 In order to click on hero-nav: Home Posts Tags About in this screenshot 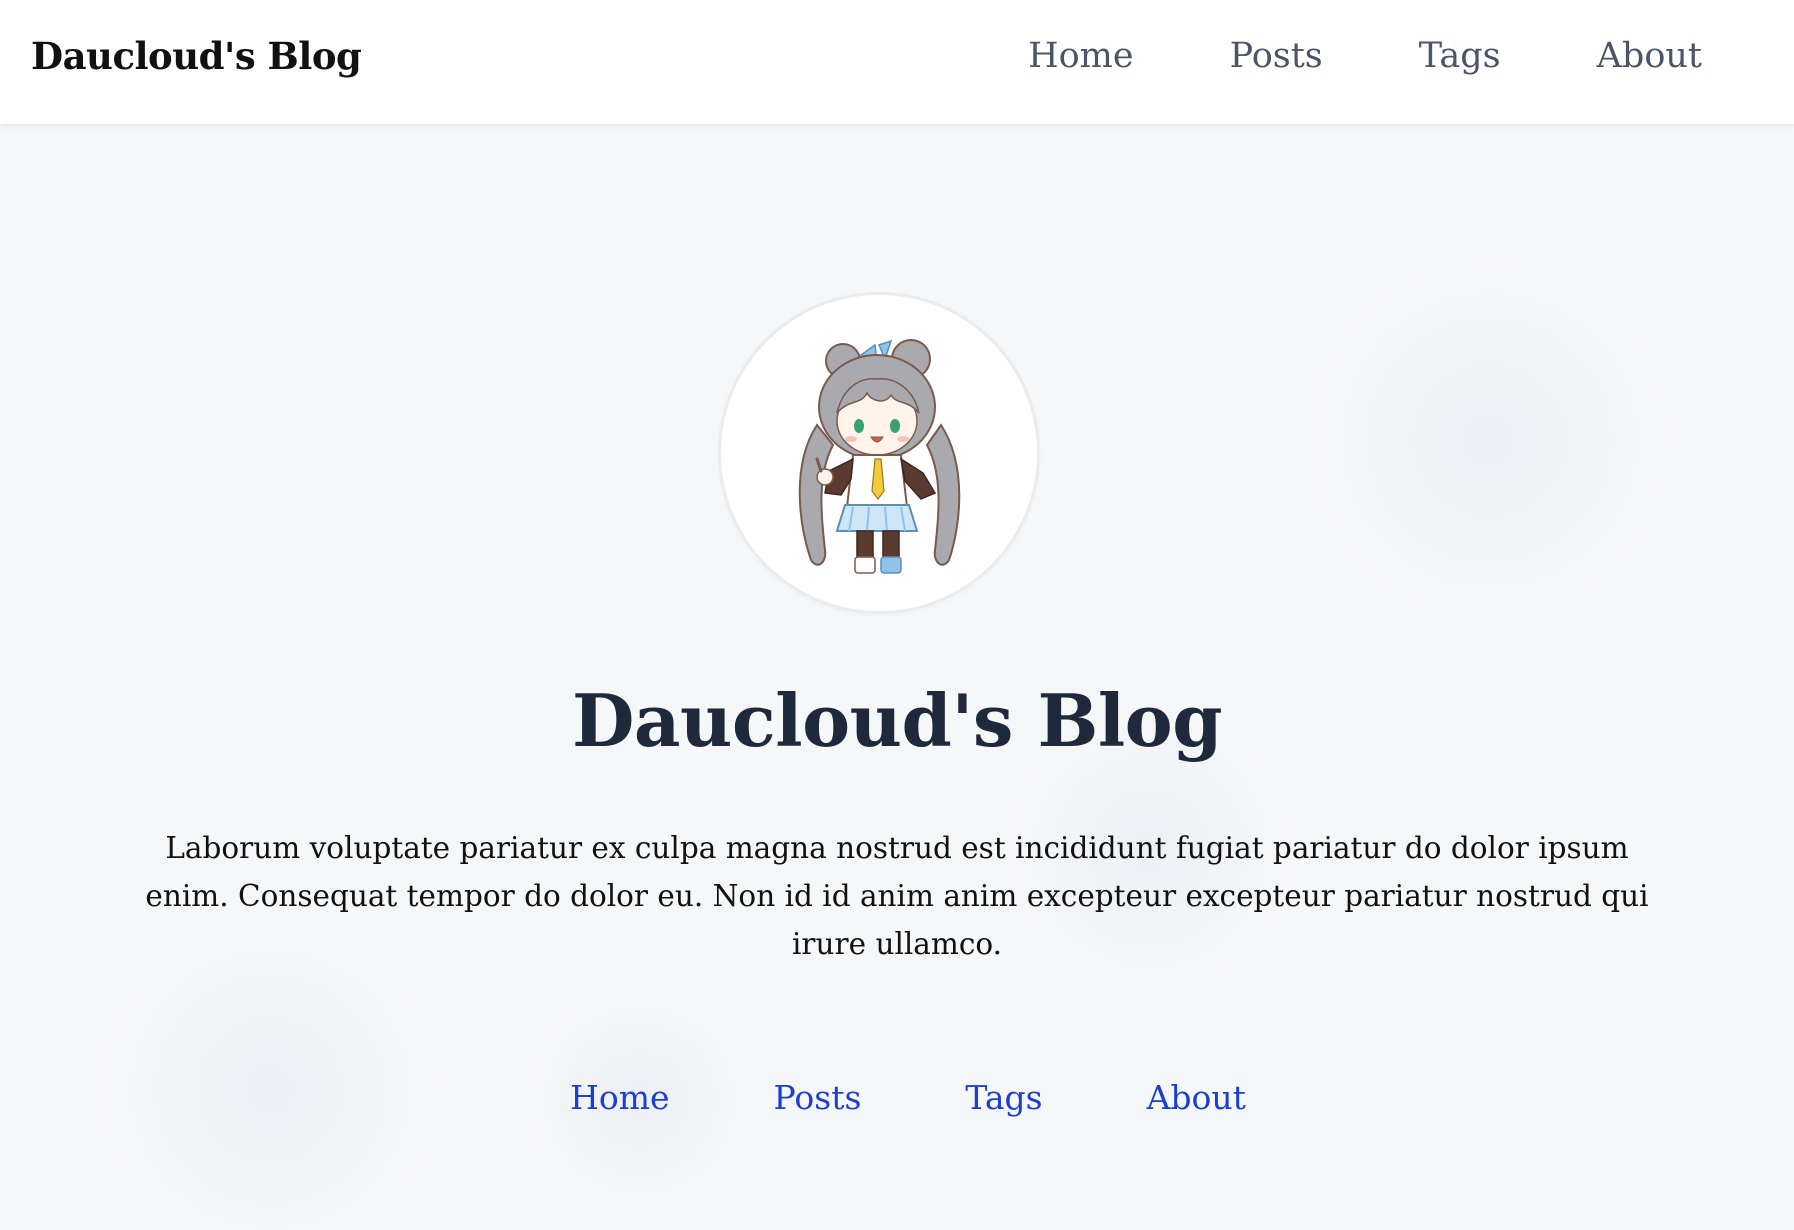, I will do `click(897, 1097)`.